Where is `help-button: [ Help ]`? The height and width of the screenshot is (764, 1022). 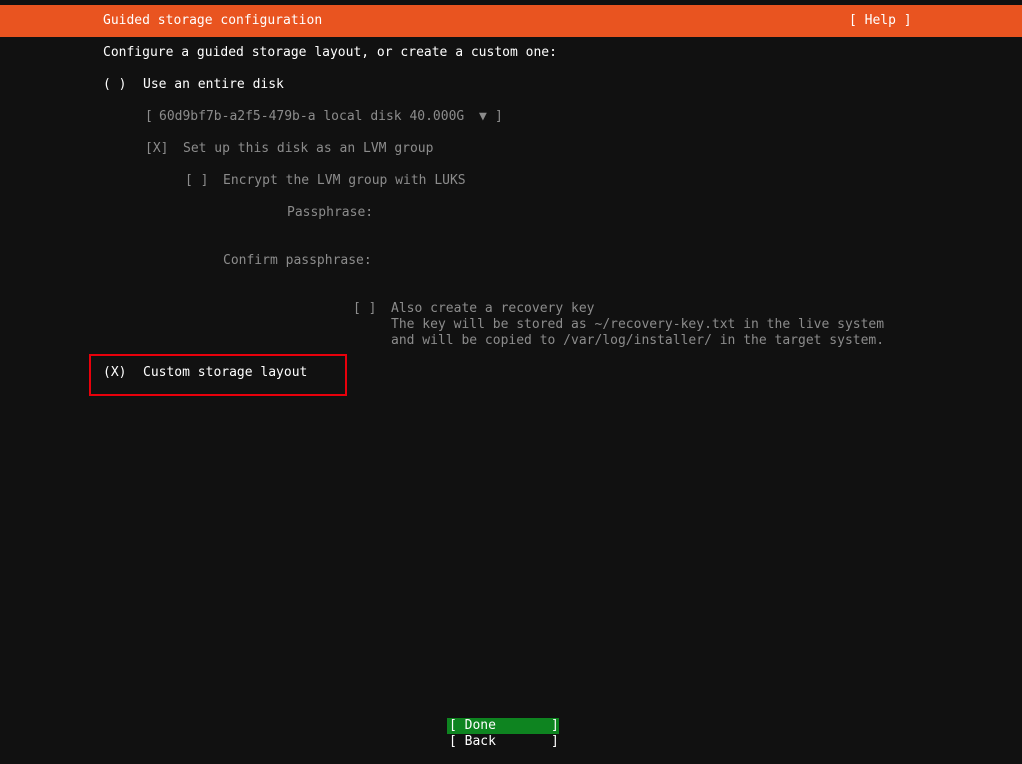 help-button: [ Help ] is located at coordinates (880, 21).